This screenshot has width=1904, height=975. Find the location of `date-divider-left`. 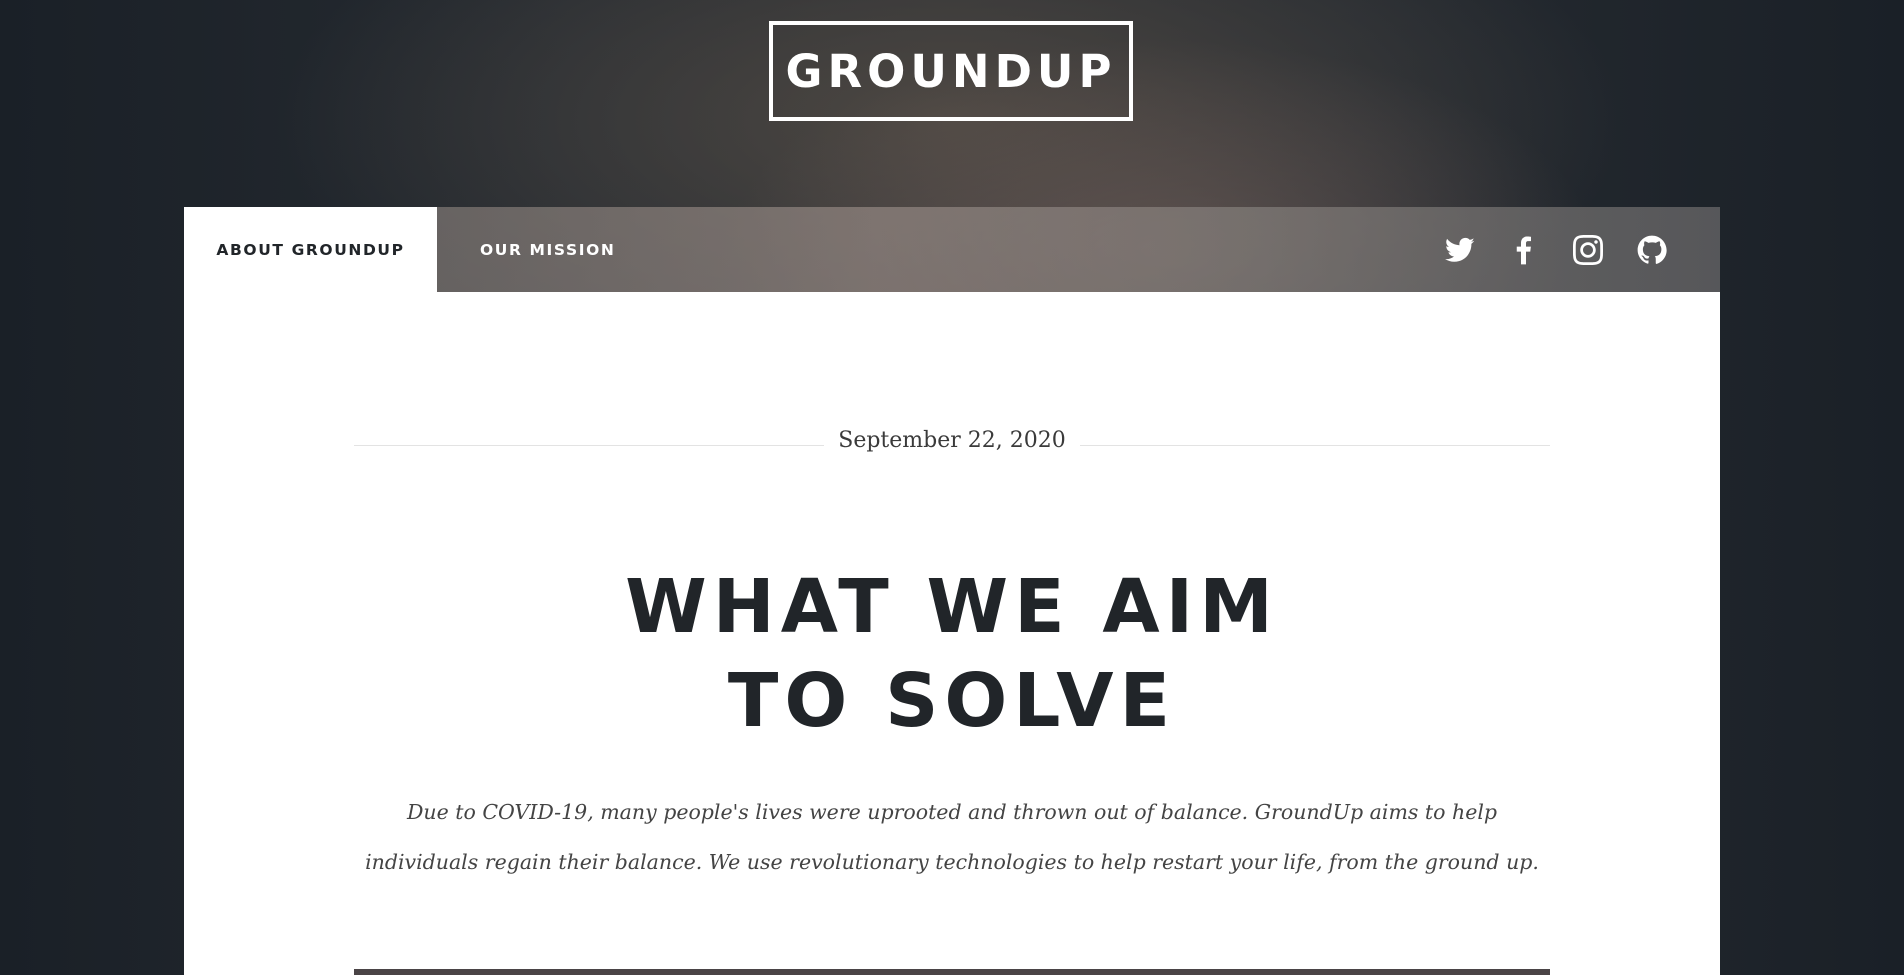

date-divider-left is located at coordinates (589, 445).